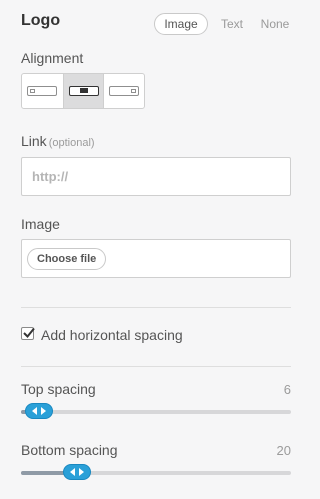 The height and width of the screenshot is (499, 320). What do you see at coordinates (43, 473) in the screenshot?
I see `slider-fill` at bounding box center [43, 473].